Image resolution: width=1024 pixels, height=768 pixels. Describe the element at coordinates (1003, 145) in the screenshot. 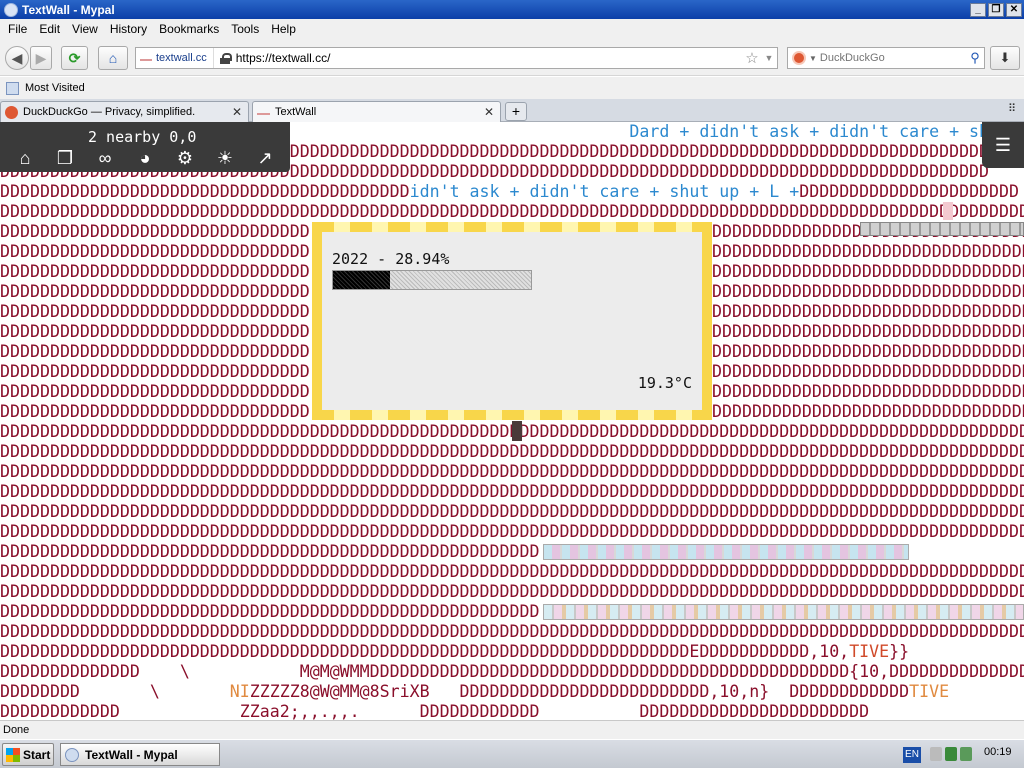

I see `chat-icon: ☰` at that location.